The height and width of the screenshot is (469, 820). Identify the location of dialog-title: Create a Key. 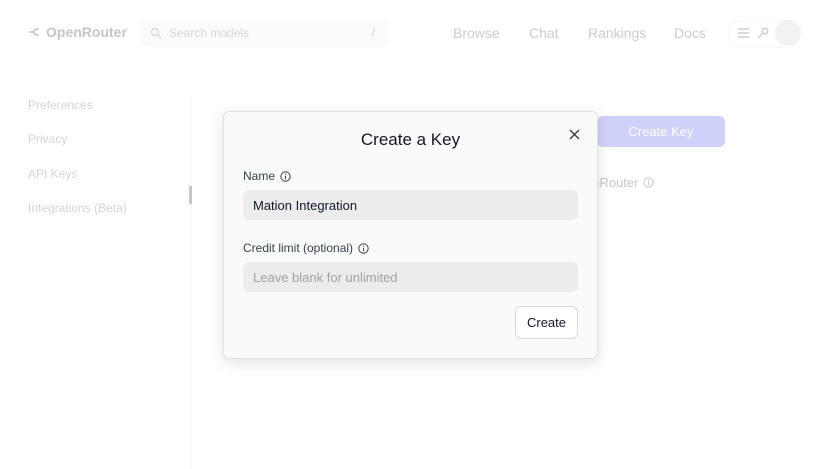
(410, 139).